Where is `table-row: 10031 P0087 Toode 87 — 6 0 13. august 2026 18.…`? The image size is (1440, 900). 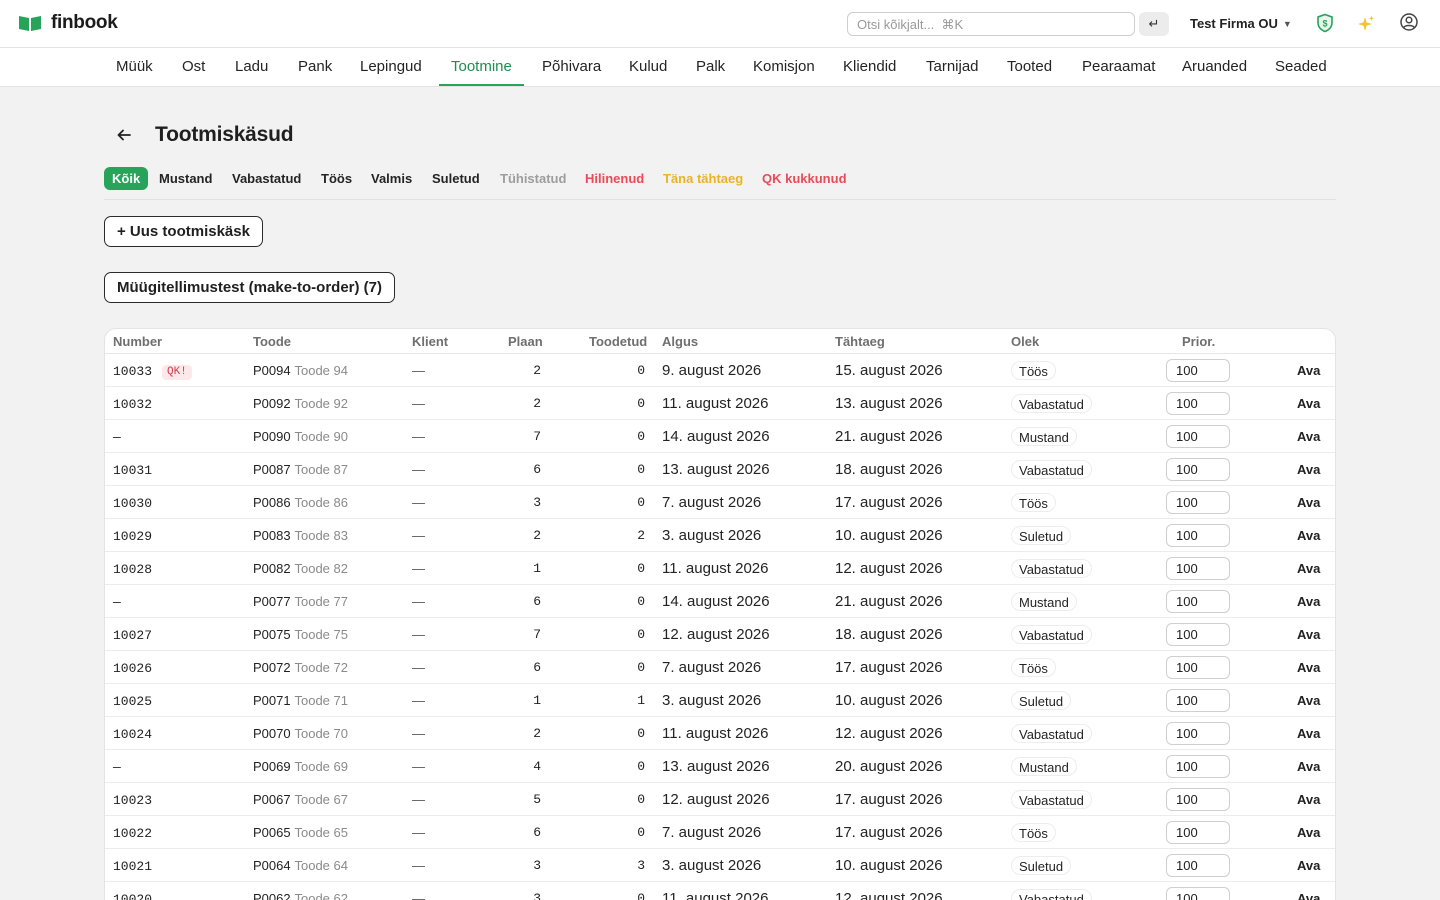
table-row: 10031 P0087 Toode 87 — 6 0 13. august 2026 18.… is located at coordinates (720, 469).